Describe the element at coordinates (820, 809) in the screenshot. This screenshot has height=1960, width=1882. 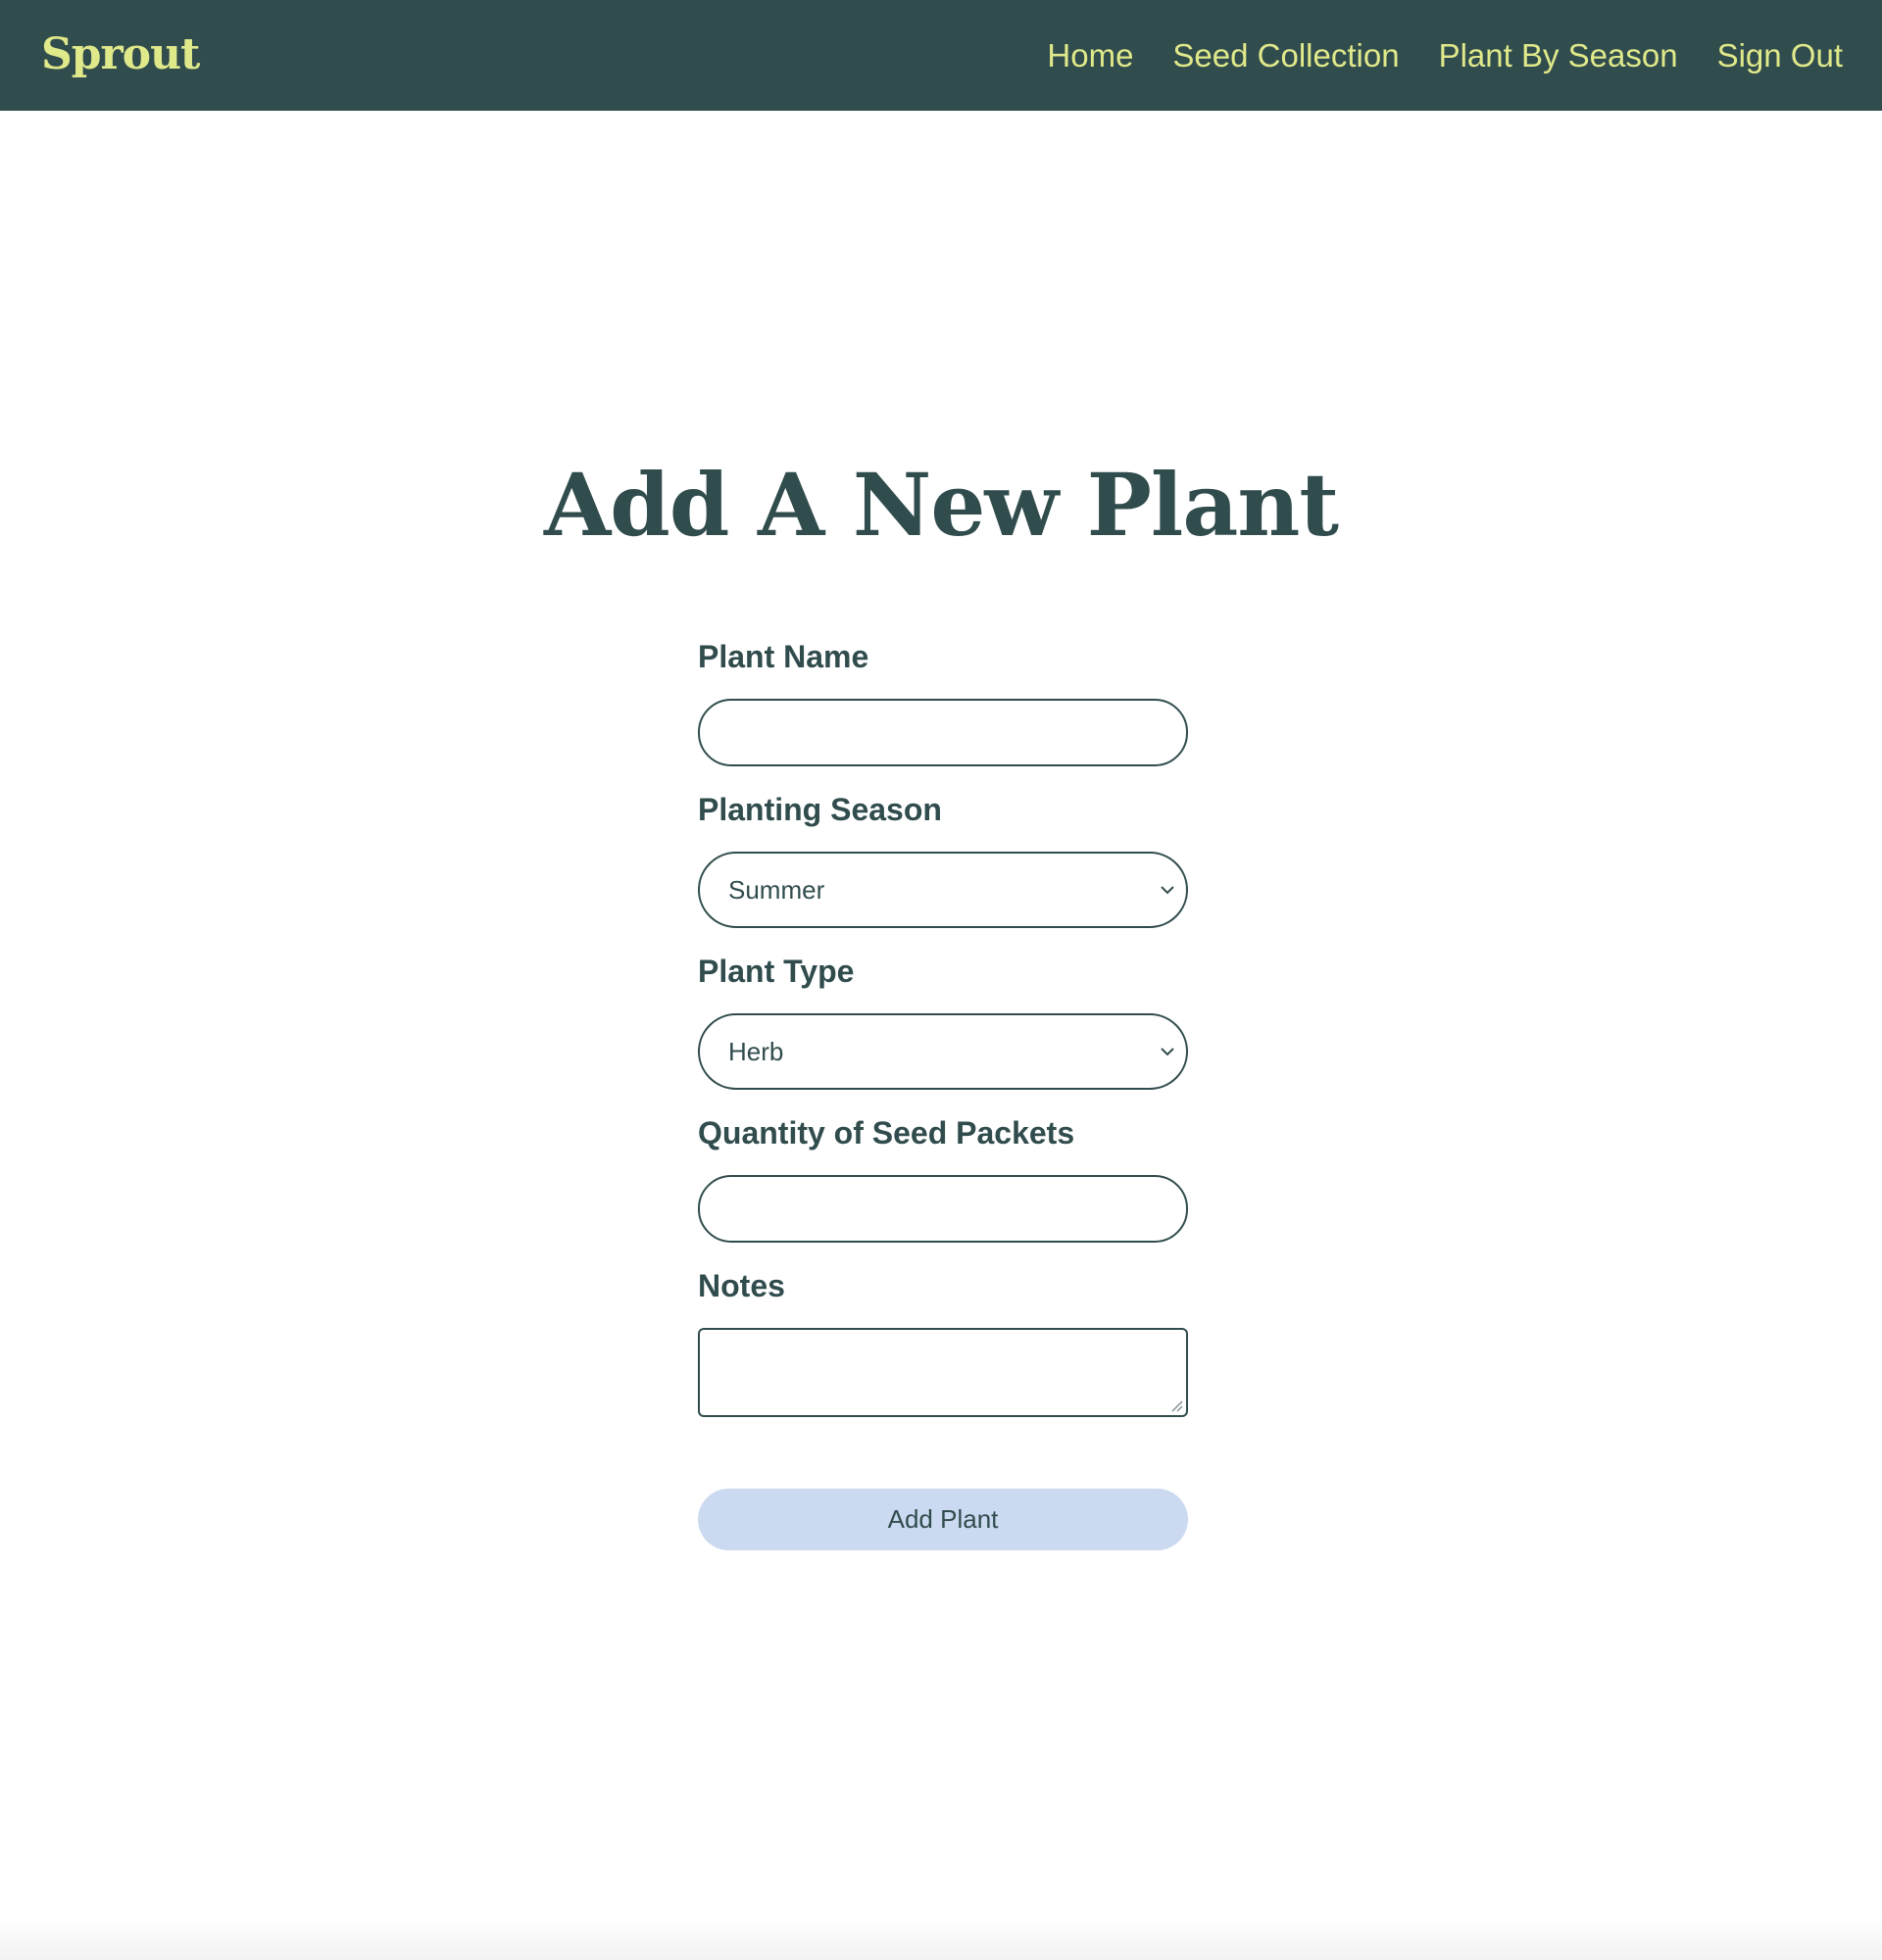
I see `planting-season-label: Planting Season` at that location.